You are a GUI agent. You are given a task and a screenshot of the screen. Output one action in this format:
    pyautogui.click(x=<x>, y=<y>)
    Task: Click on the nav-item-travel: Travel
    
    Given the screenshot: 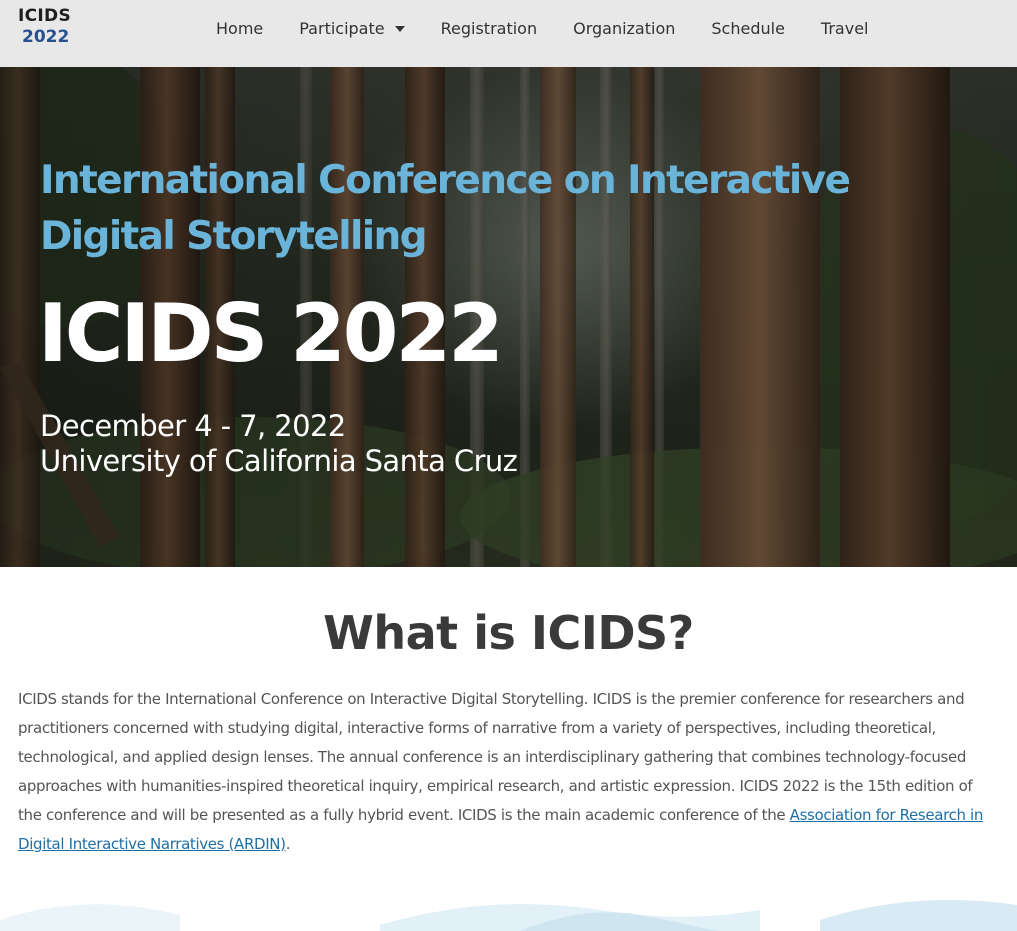 What is the action you would take?
    pyautogui.click(x=845, y=28)
    